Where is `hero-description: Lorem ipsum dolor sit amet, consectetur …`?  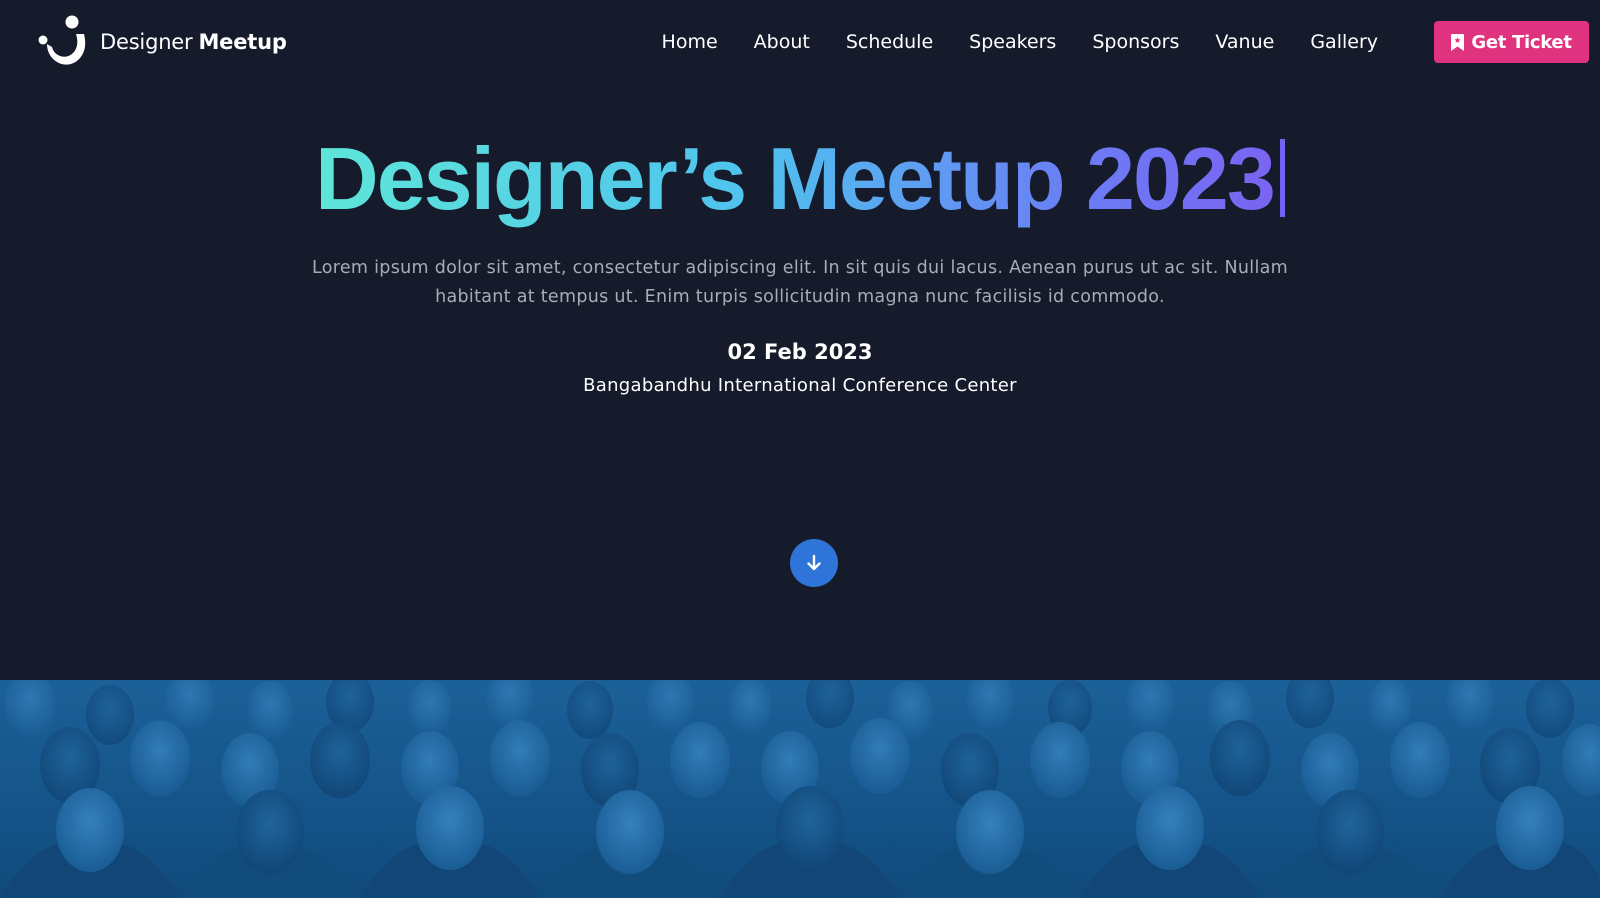 hero-description: Lorem ipsum dolor sit amet, consectetur … is located at coordinates (800, 282).